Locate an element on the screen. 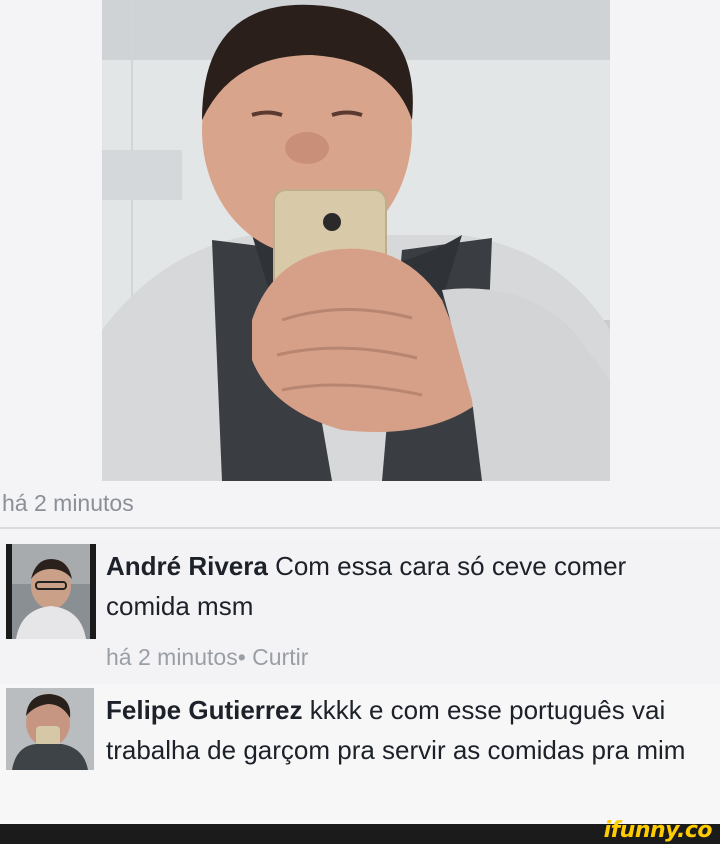 This screenshot has height=844, width=720. watermark-logo: ifunny.co is located at coordinates (658, 830).